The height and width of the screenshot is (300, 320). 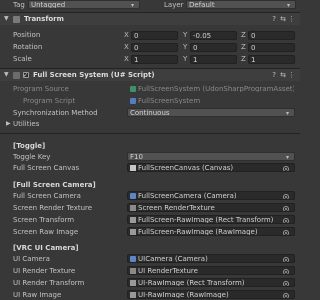 I want to click on component-header: ▼ Full Screen System (U# Script) ? ⇆ ⋮, so click(x=150, y=75).